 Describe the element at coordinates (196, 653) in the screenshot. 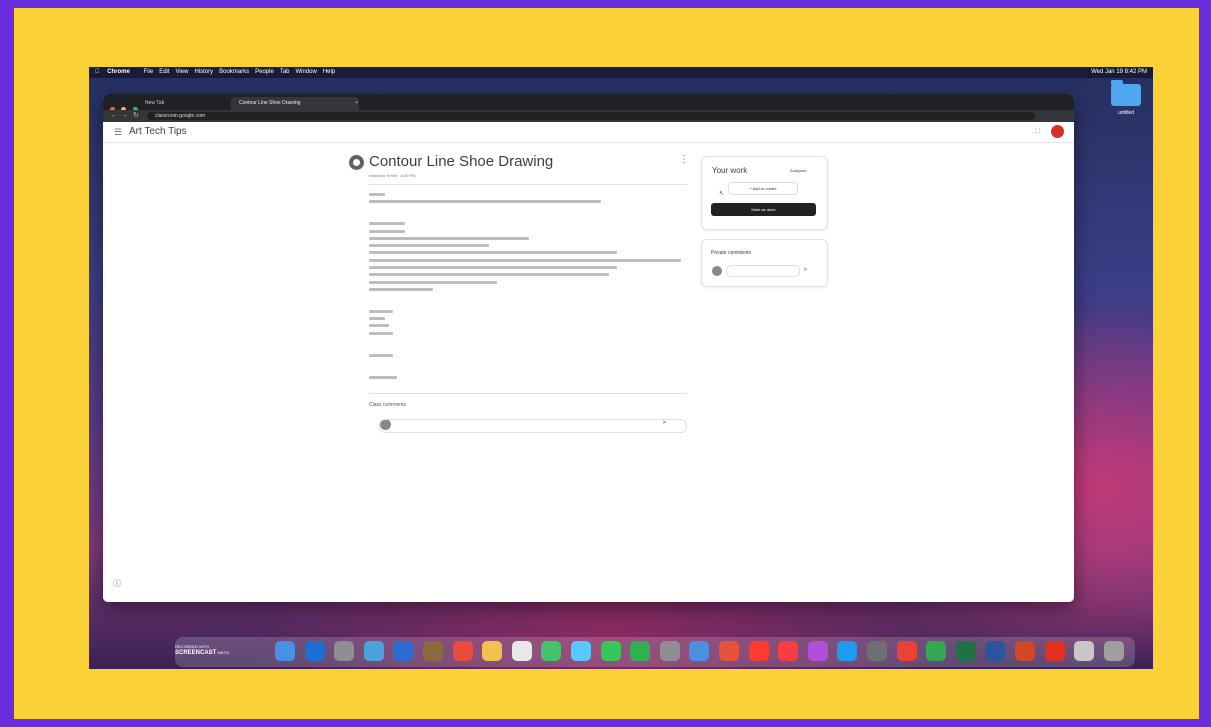

I see `watermark-line2: SCREENCAST` at that location.